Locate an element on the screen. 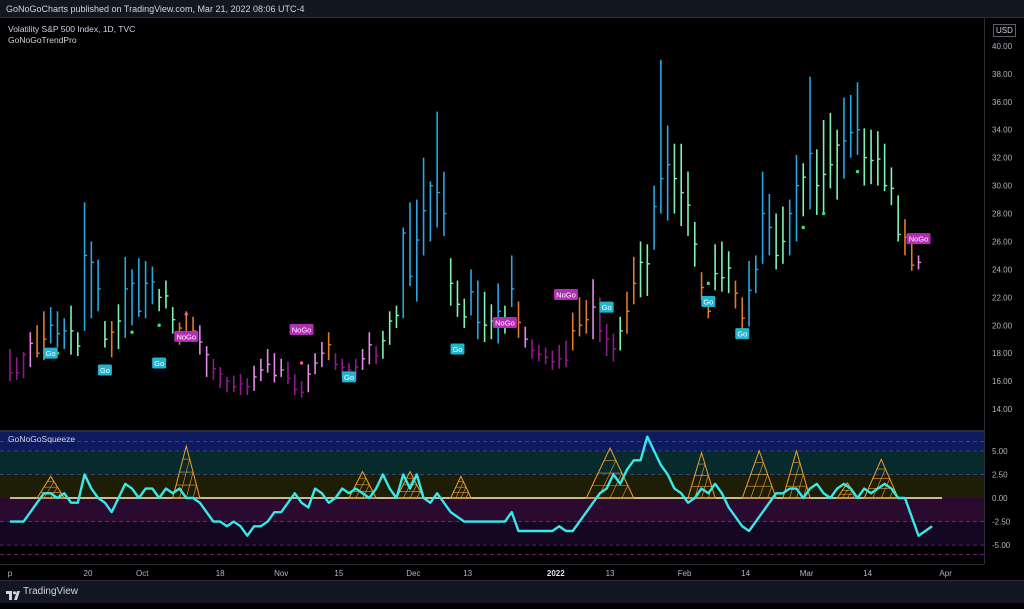 Image resolution: width=1024 pixels, height=609 pixels. time-tick-label: 2022 is located at coordinates (556, 573).